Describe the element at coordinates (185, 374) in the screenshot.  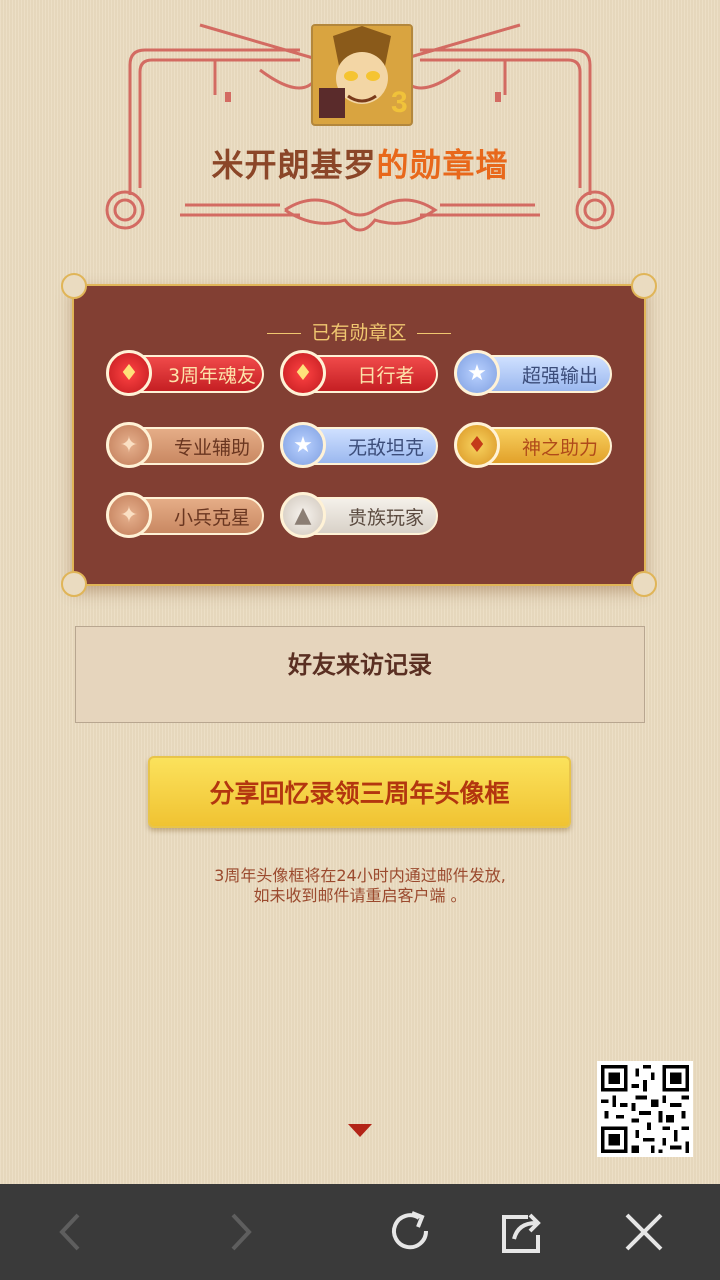
I see `badge-3rd-anniversary: 3周年魂友 ♦` at that location.